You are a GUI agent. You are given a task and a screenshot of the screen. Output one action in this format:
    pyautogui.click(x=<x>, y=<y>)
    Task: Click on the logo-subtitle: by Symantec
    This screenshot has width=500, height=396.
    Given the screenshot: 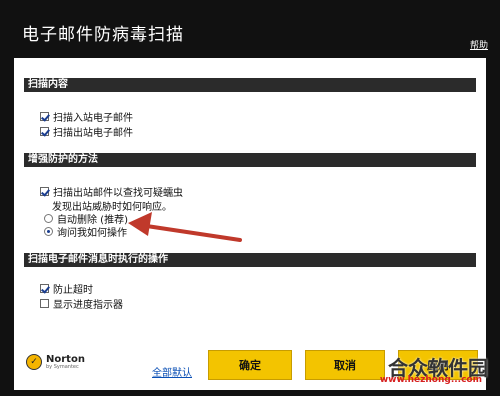 What is the action you would take?
    pyautogui.click(x=62, y=366)
    